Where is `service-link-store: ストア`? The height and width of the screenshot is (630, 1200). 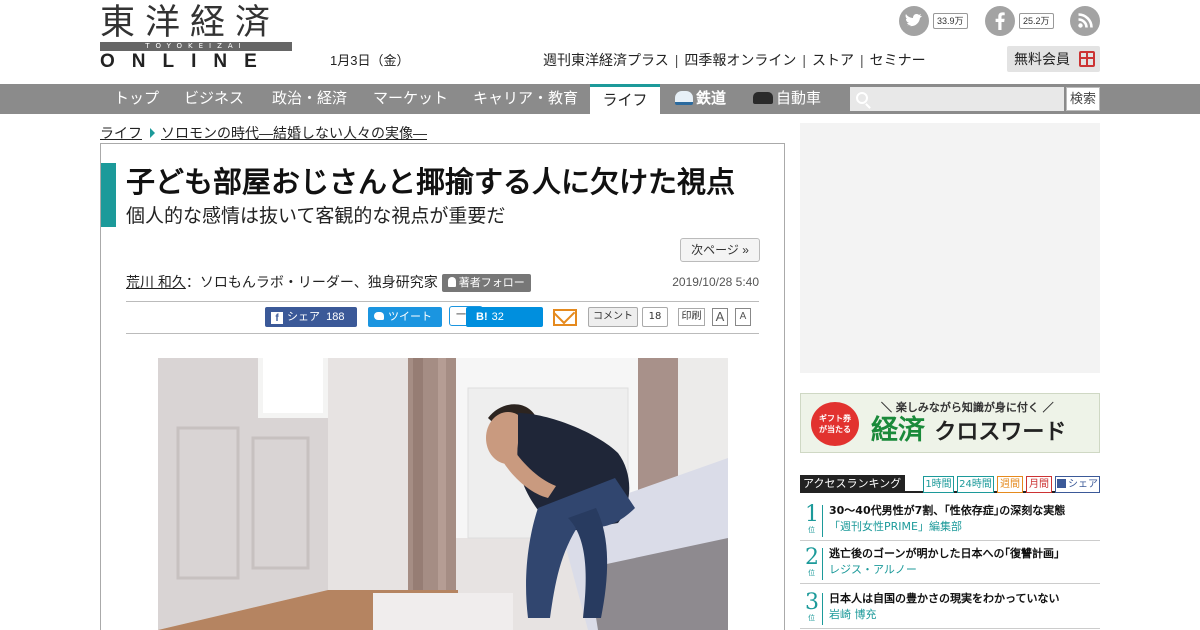 service-link-store: ストア is located at coordinates (833, 60).